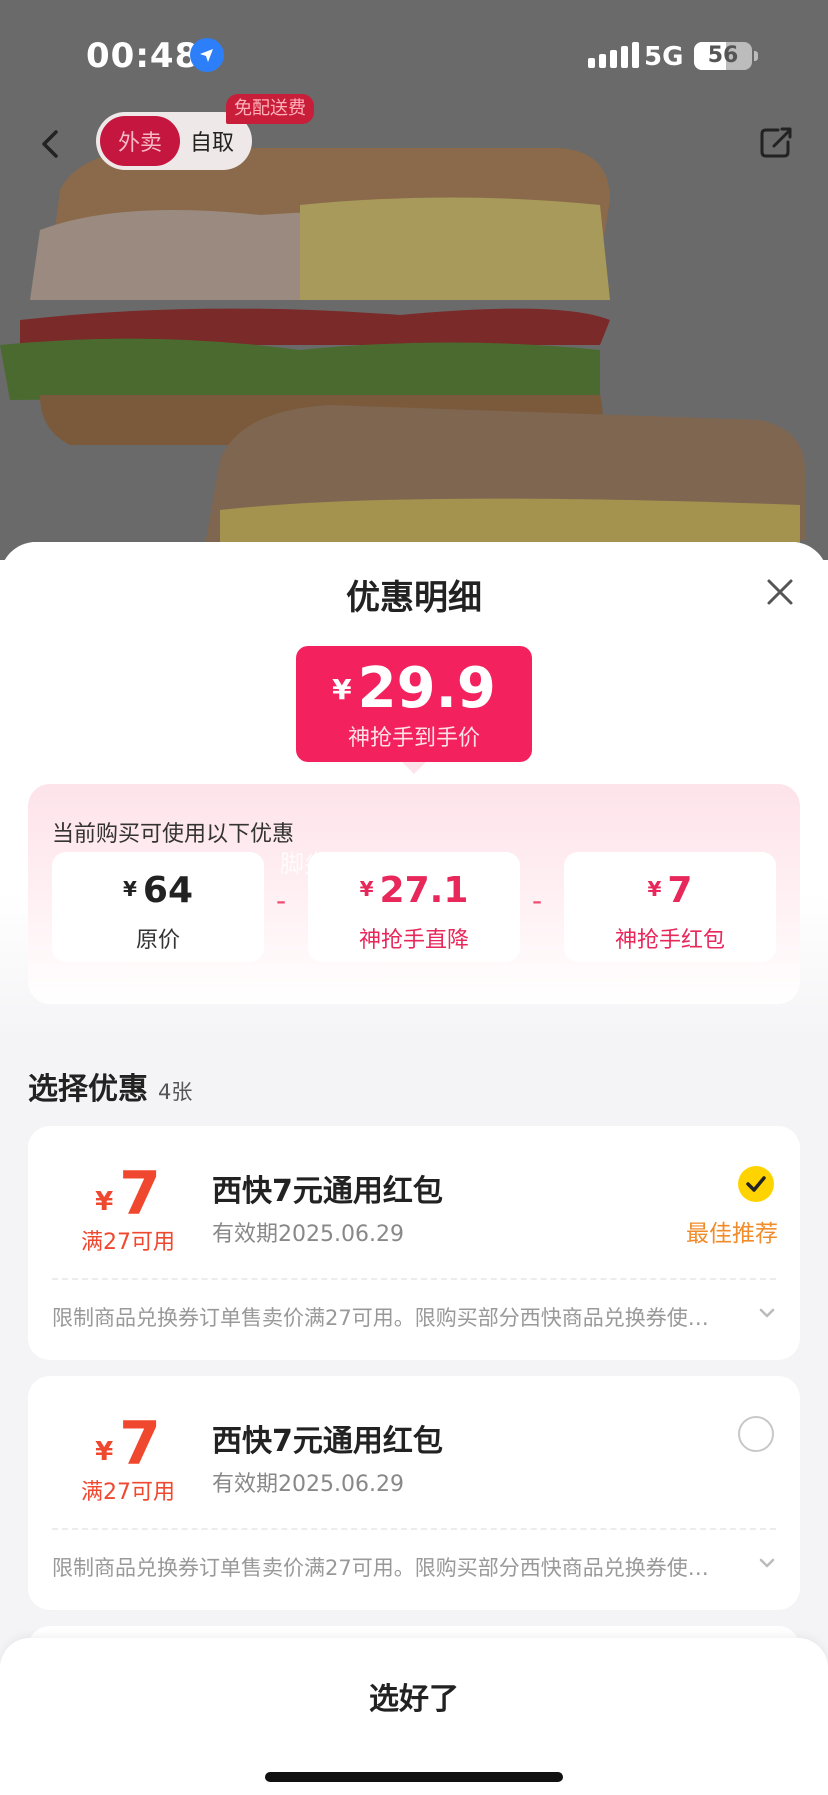  I want to click on battery-tip, so click(756, 56).